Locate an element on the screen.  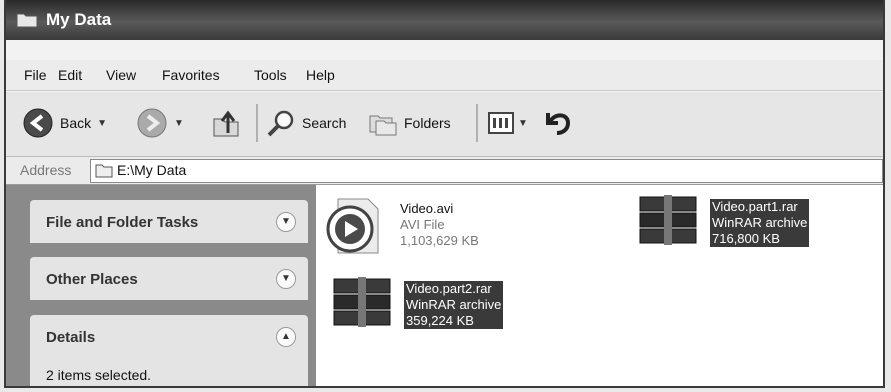
views-button: ▼ is located at coordinates (507, 123).